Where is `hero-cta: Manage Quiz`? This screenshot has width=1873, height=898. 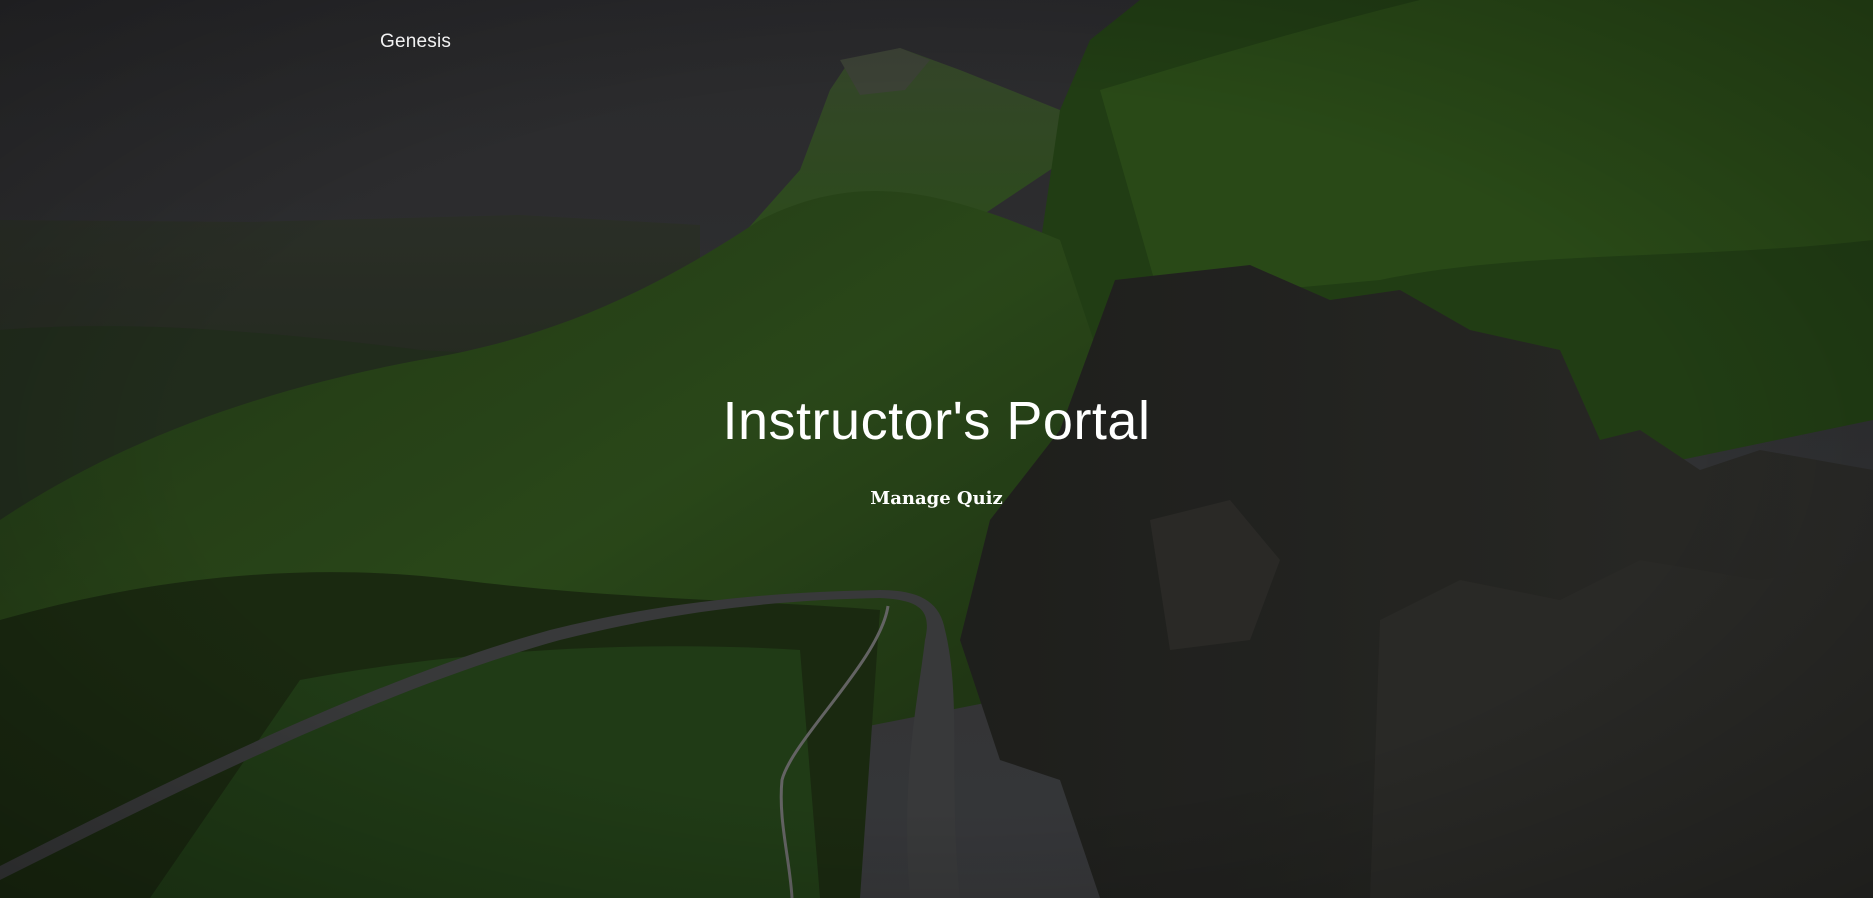
hero-cta: Manage Quiz is located at coordinates (936, 498).